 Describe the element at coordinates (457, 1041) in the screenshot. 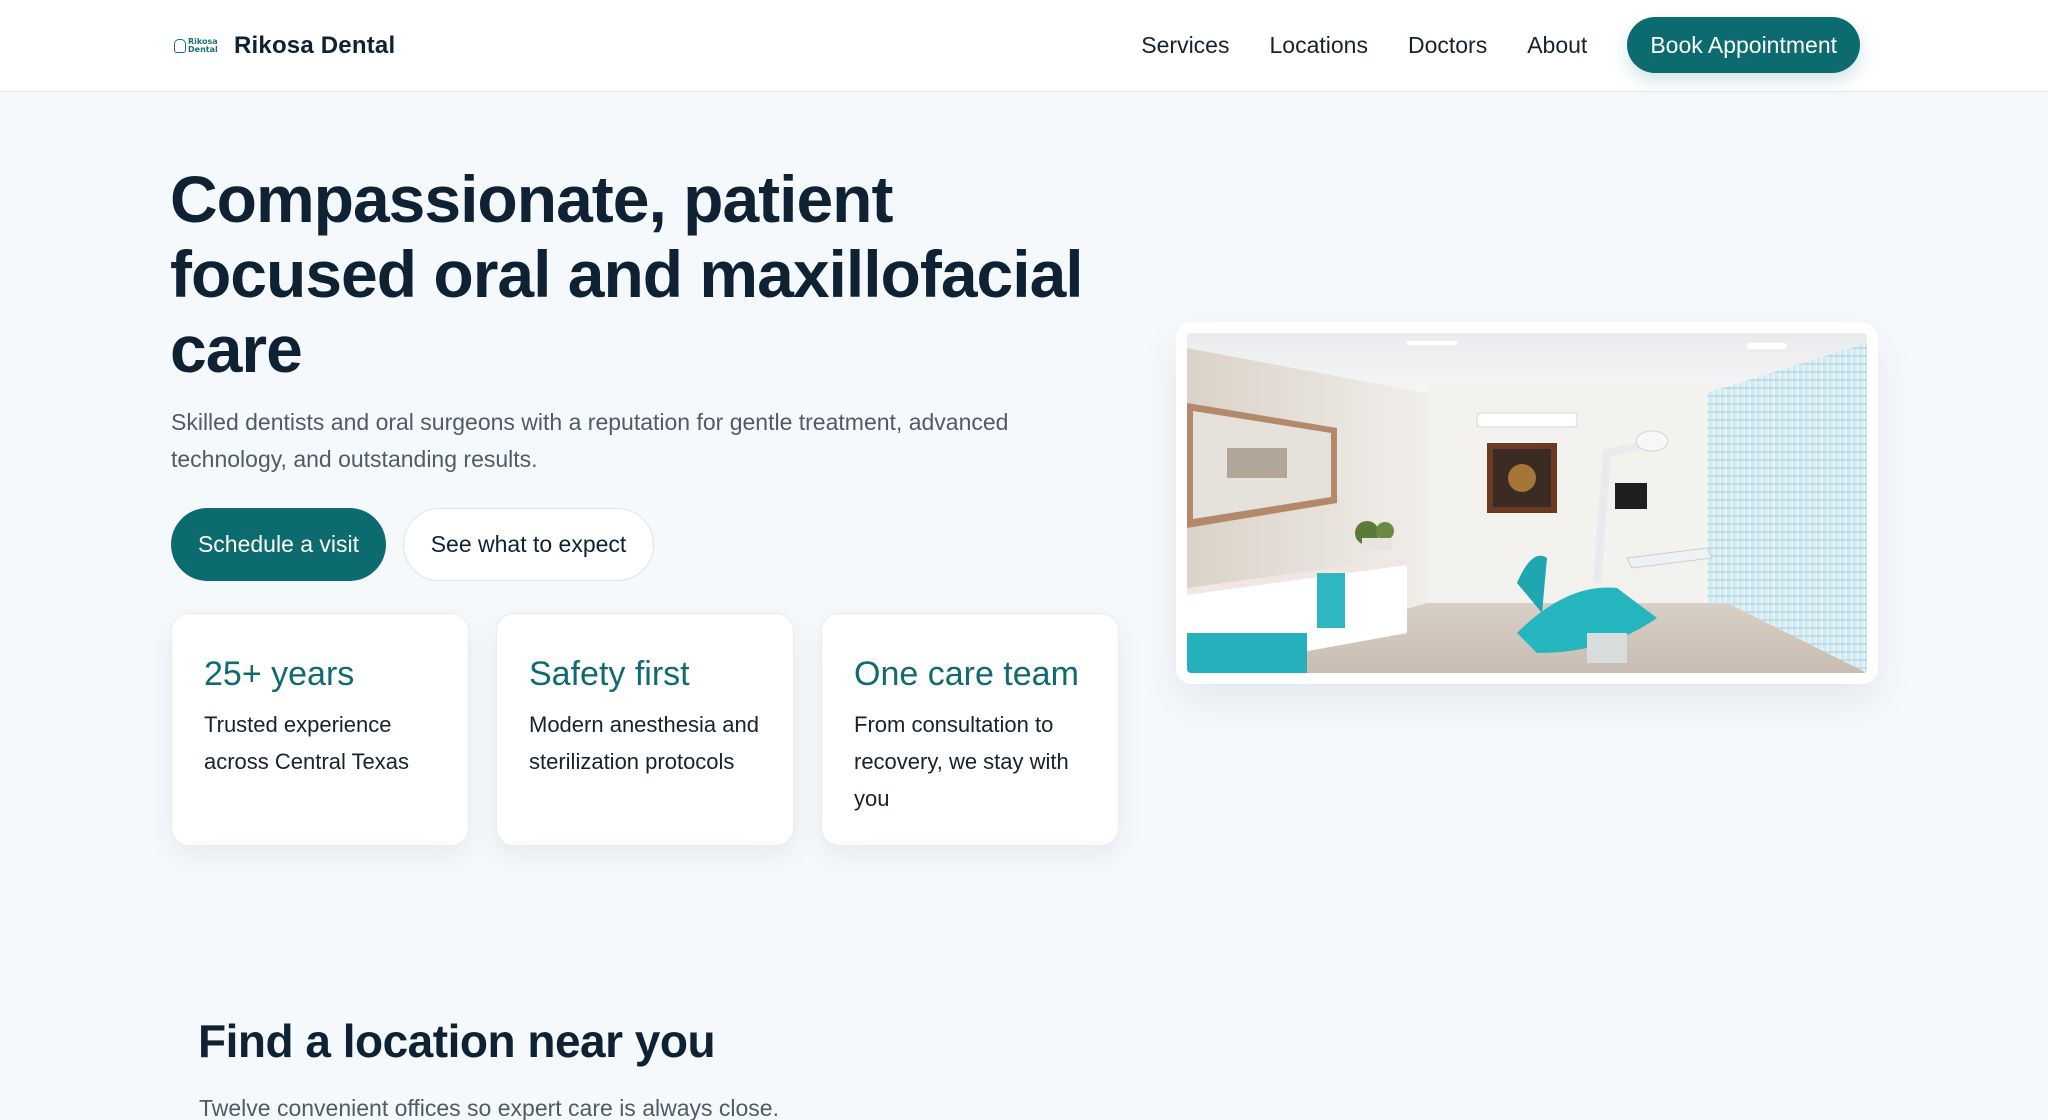

I see `locations-title: Find a location near you` at that location.